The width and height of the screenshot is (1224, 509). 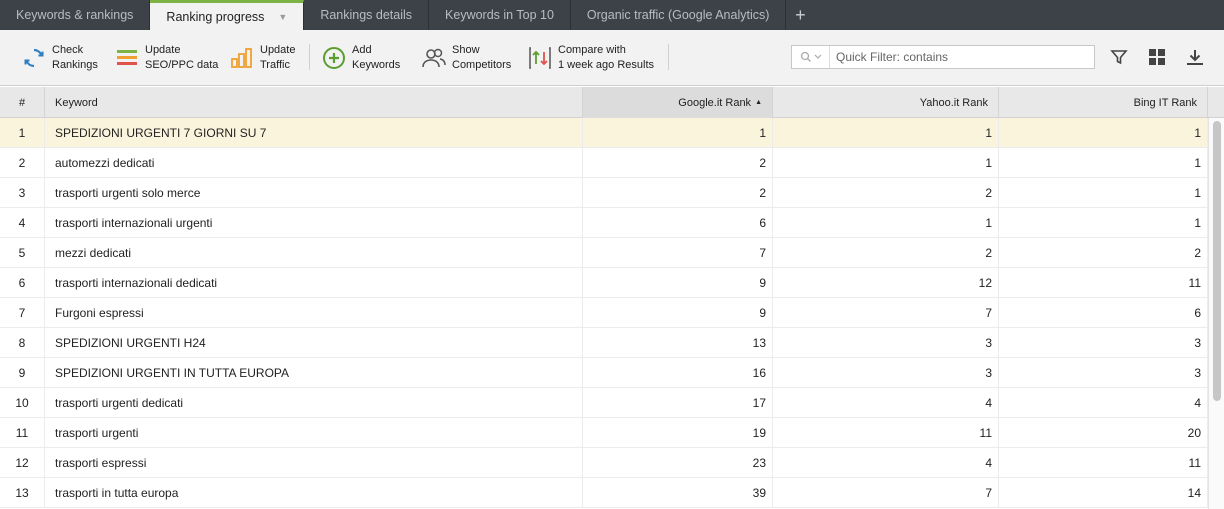 I want to click on tab-keywords-top10: Keywords in Top 10, so click(x=500, y=15).